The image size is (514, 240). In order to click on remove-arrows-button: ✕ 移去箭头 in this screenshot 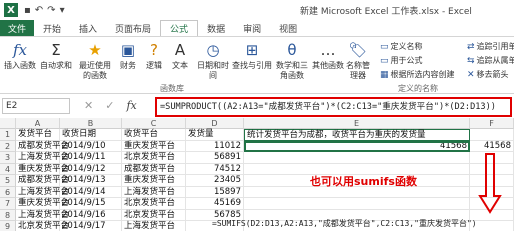, I will do `click(488, 74)`.